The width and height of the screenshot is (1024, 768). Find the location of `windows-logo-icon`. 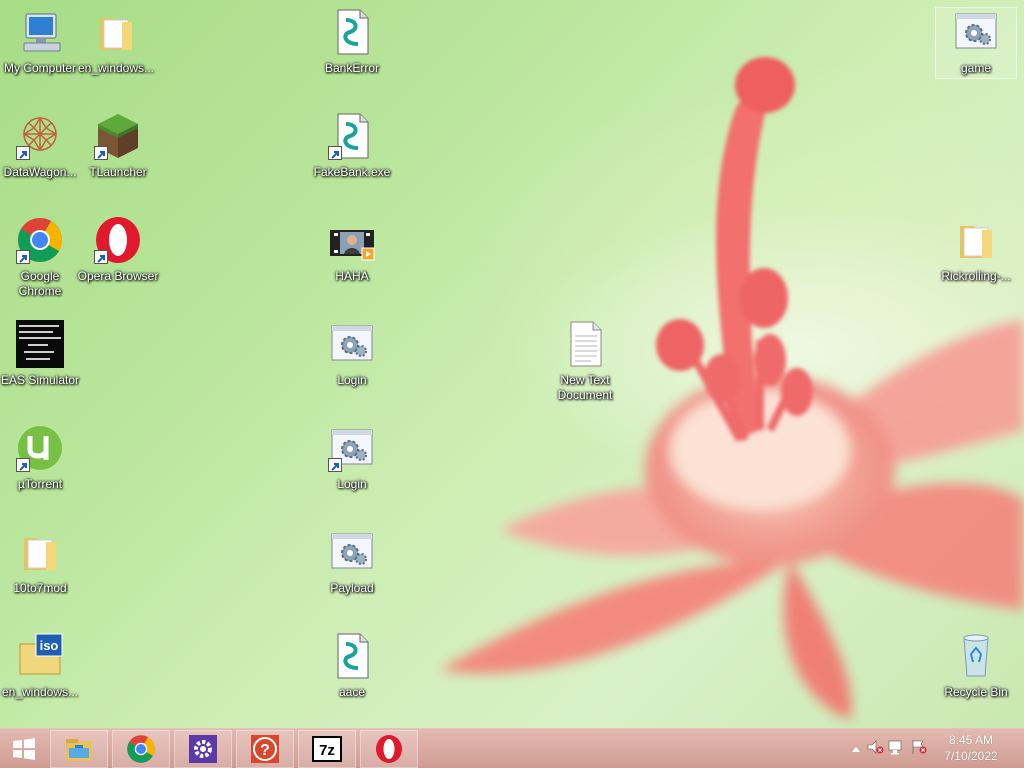

windows-logo-icon is located at coordinates (24, 749).